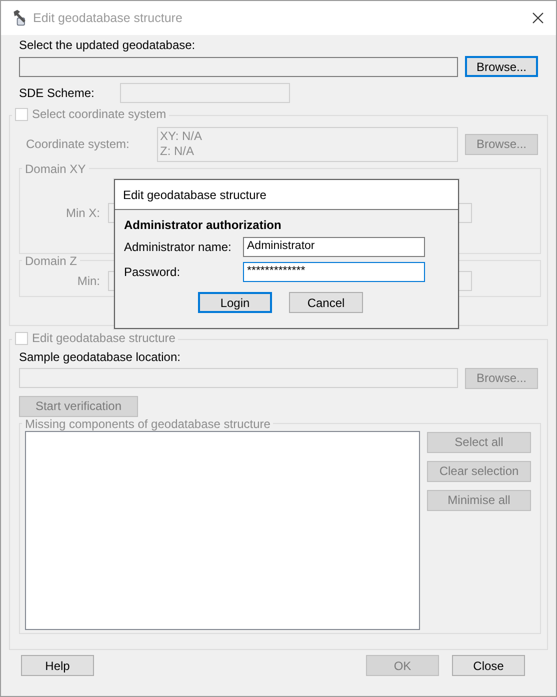 This screenshot has width=557, height=697. What do you see at coordinates (57, 93) in the screenshot?
I see `field-label: SDE Scheme:` at bounding box center [57, 93].